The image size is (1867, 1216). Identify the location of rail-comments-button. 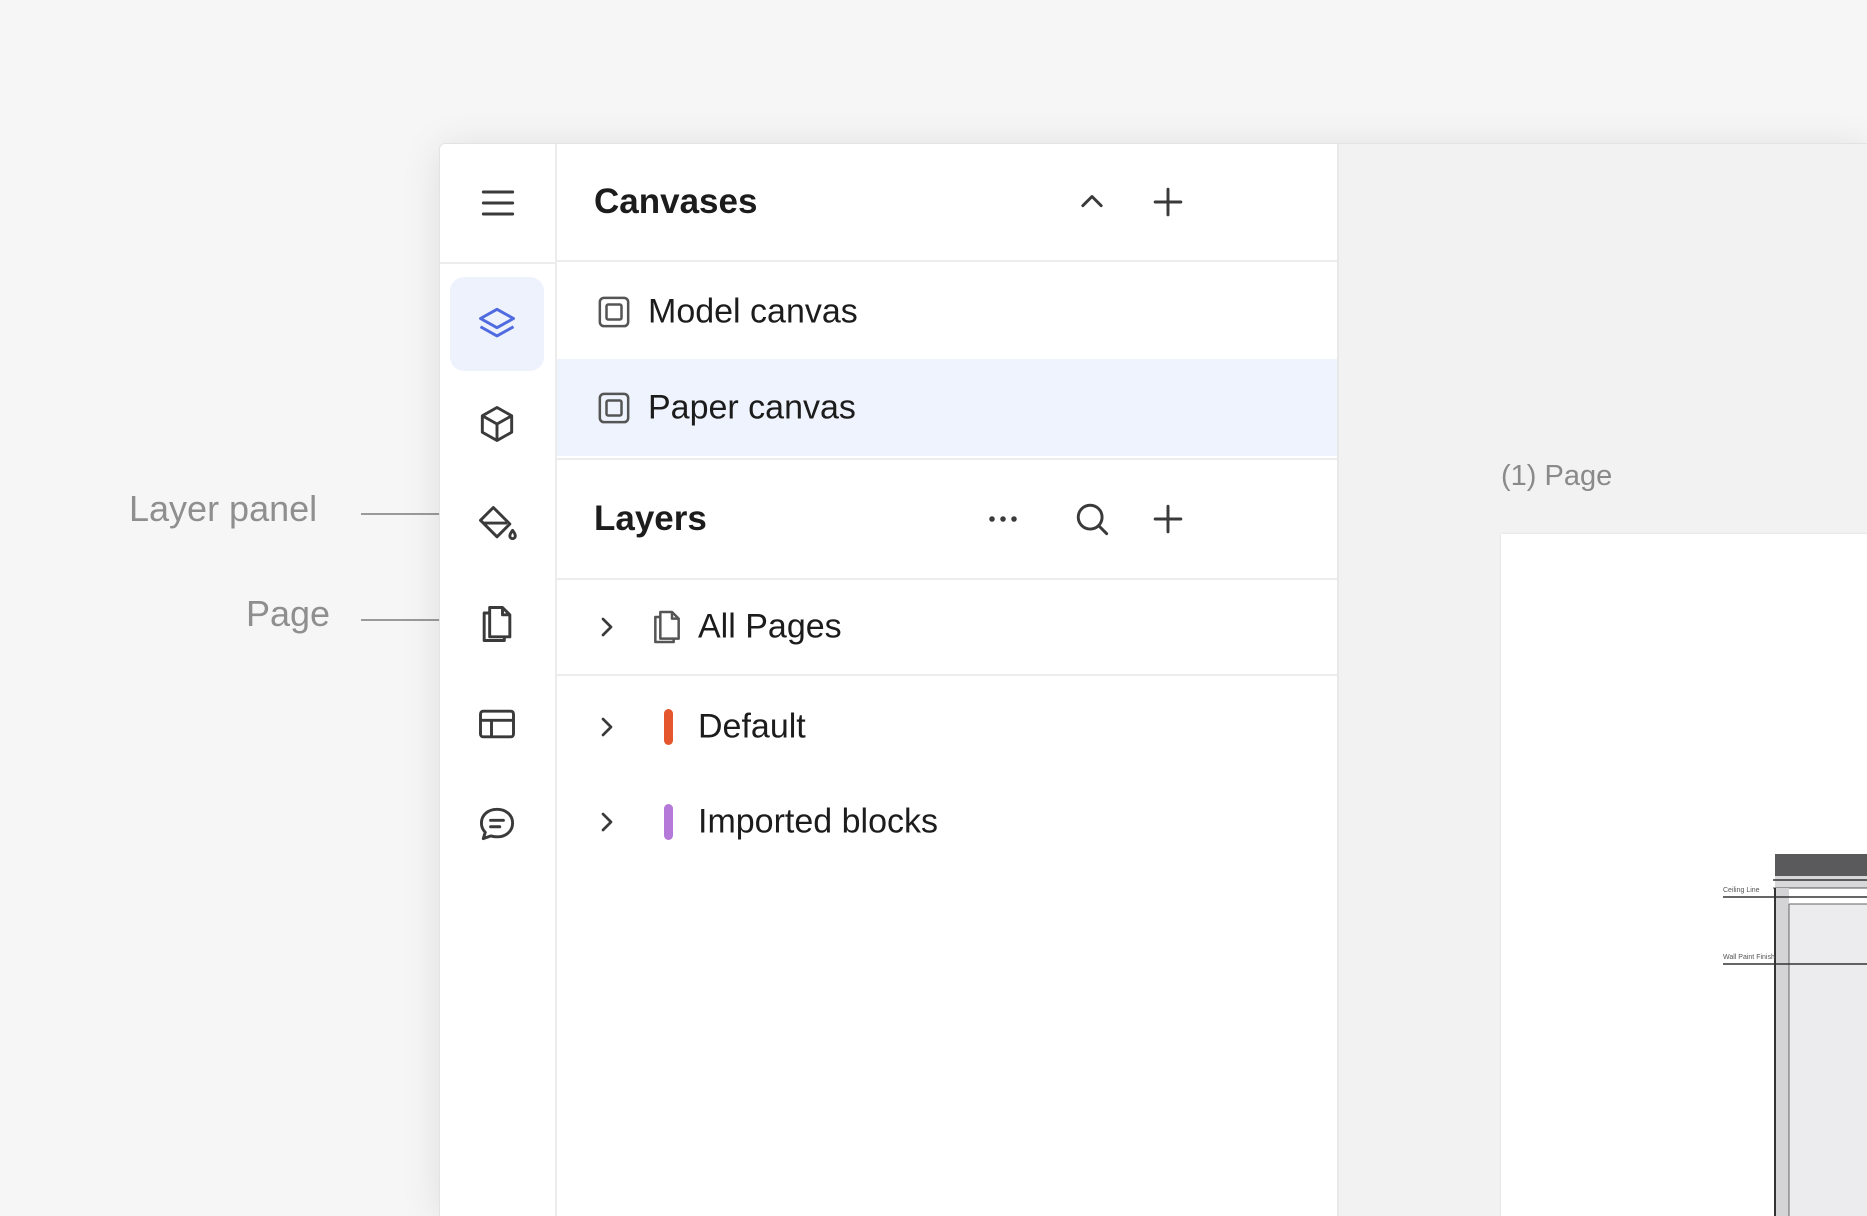
(497, 824).